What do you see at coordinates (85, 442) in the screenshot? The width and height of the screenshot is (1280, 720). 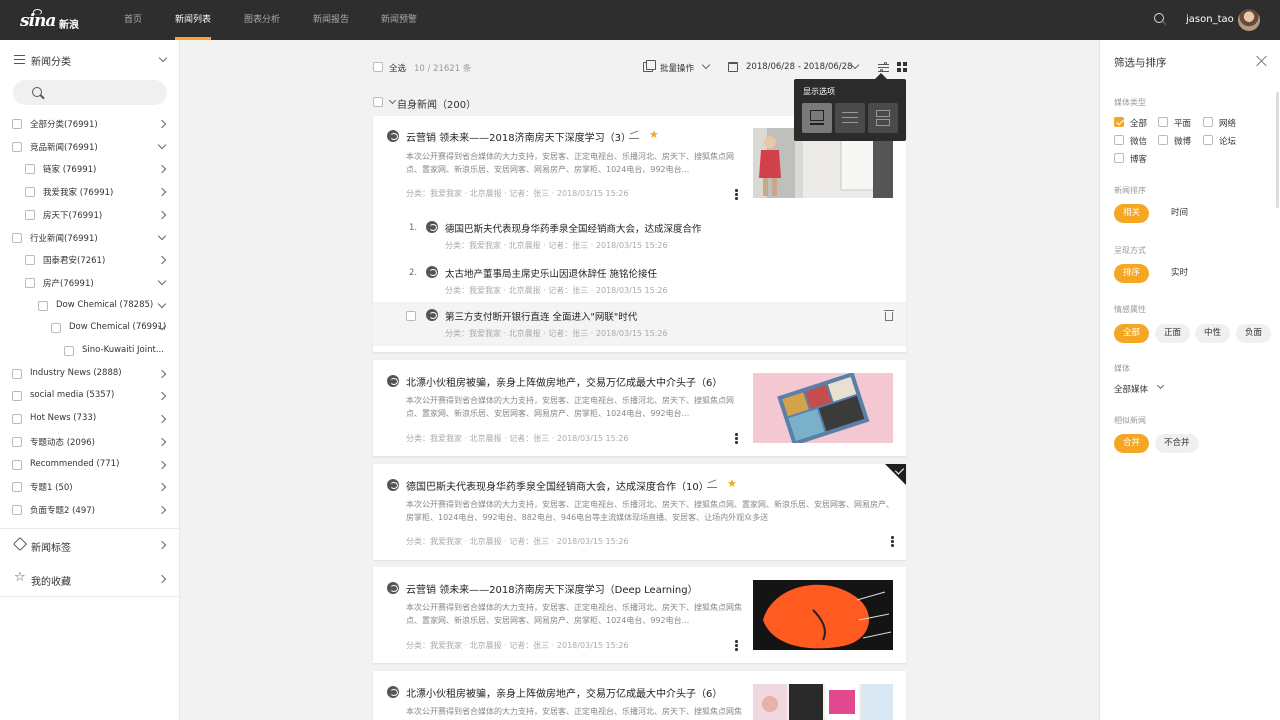 I see `tree-item: 专题动态 (2096)` at bounding box center [85, 442].